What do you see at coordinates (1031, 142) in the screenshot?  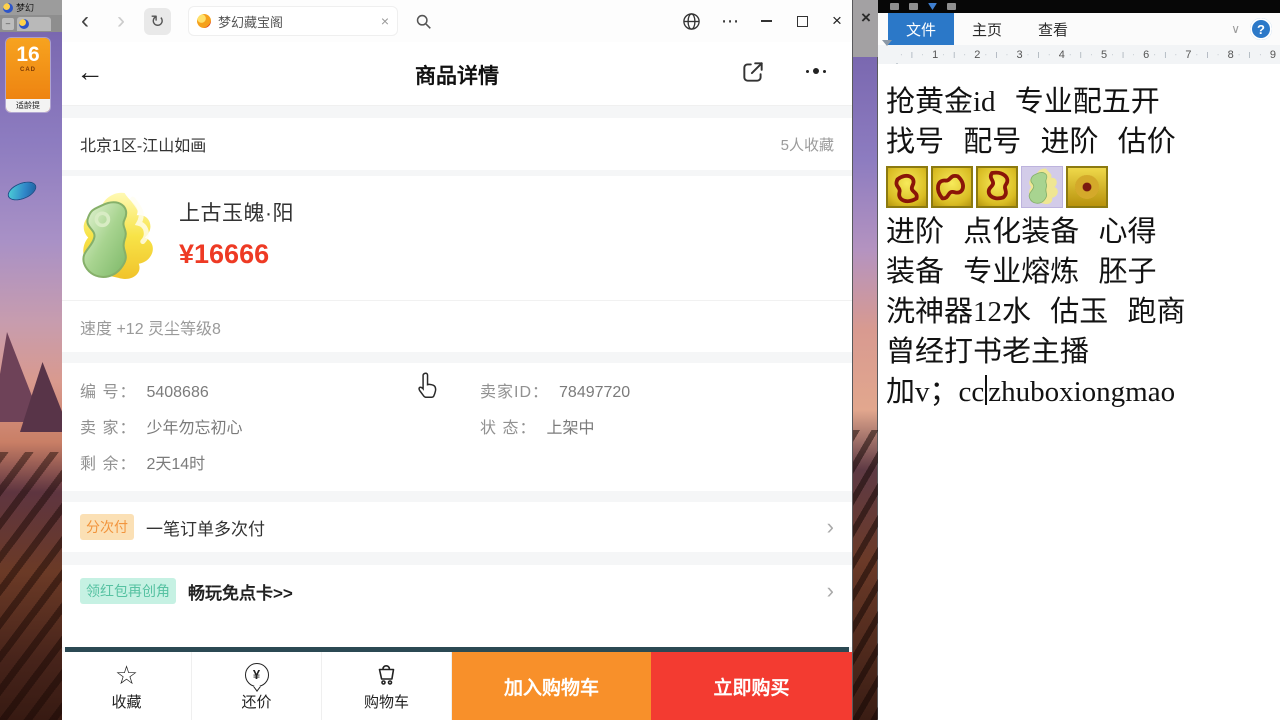 I see `doc-line: 找号 配号 进阶 估价` at bounding box center [1031, 142].